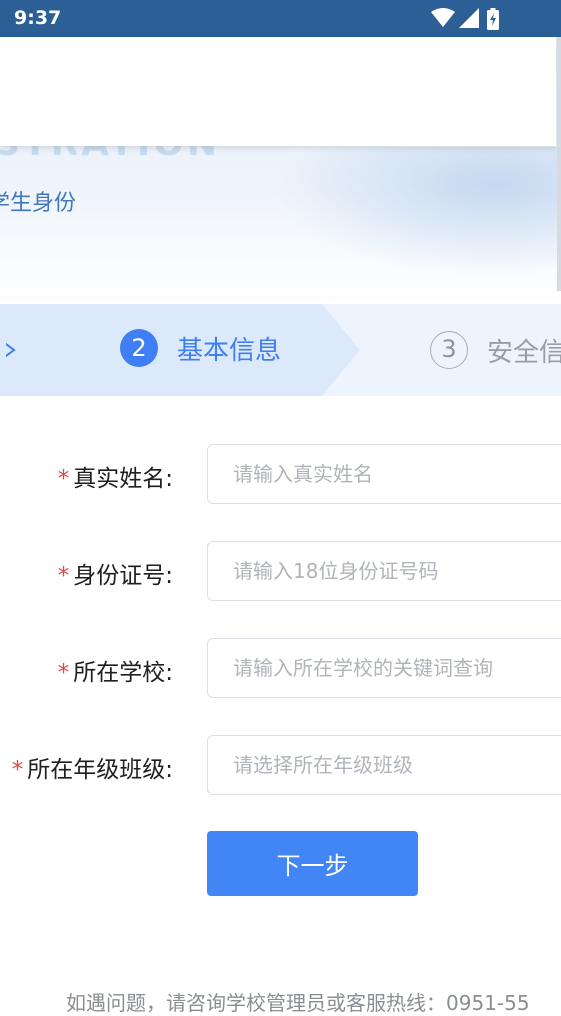 The width and height of the screenshot is (561, 1016). Describe the element at coordinates (280, 18) in the screenshot. I see `status-bar: 9:37` at that location.